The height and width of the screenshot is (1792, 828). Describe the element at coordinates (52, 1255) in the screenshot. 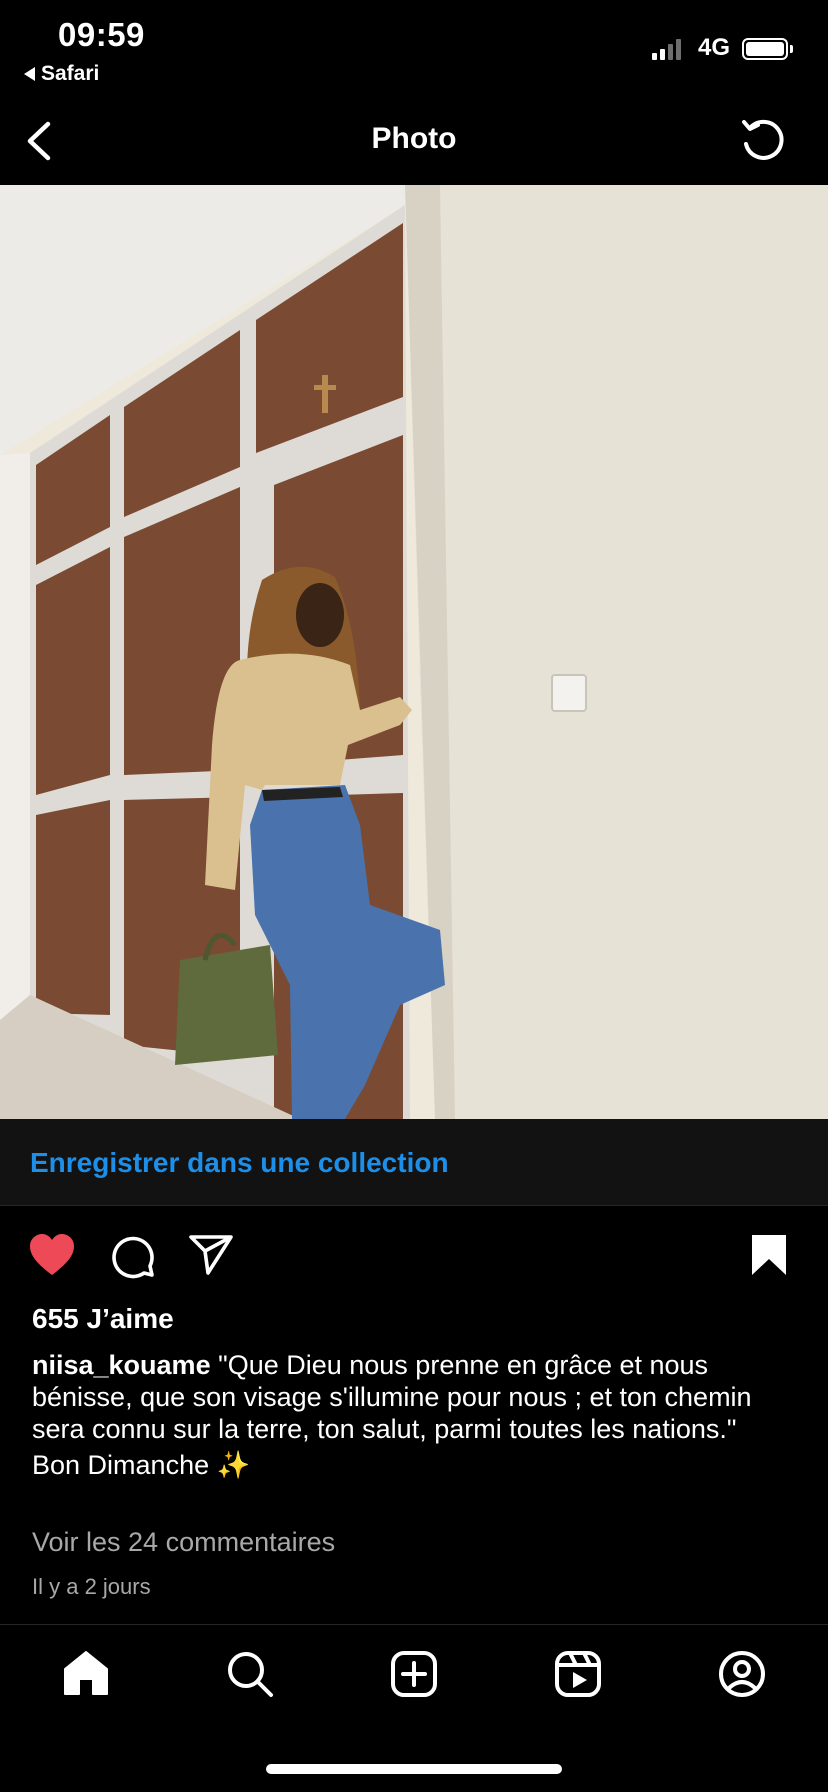

I see `like-heart-icon` at that location.